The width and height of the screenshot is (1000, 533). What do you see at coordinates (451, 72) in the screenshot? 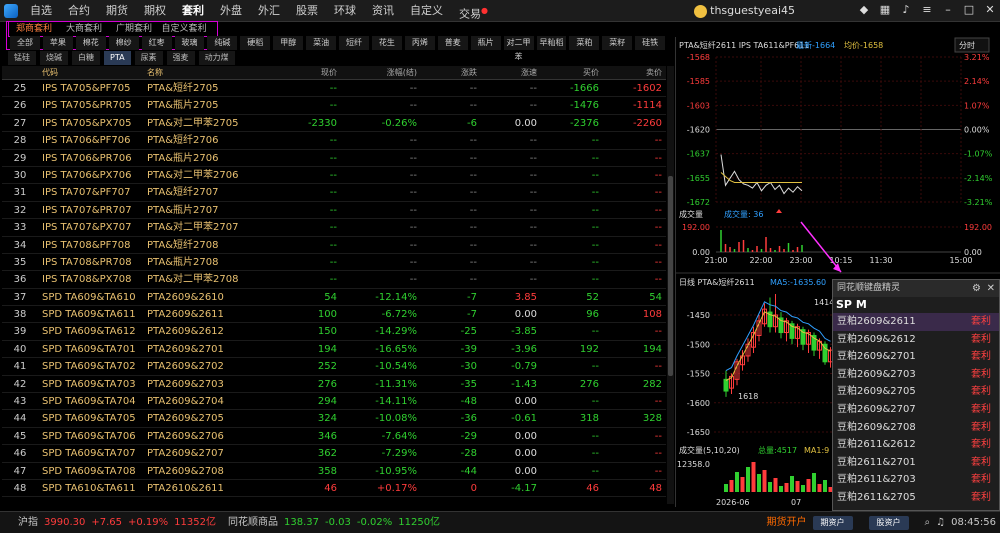
I see `column-header-5: 涨跌` at bounding box center [451, 72].